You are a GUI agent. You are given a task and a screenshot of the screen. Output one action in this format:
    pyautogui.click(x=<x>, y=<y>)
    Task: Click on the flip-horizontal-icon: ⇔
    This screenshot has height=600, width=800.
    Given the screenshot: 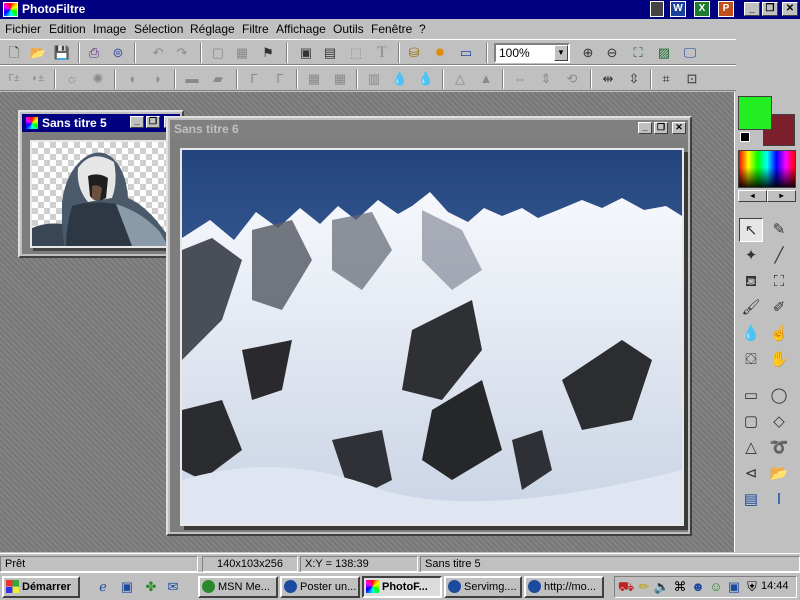 What is the action you would take?
    pyautogui.click(x=520, y=79)
    